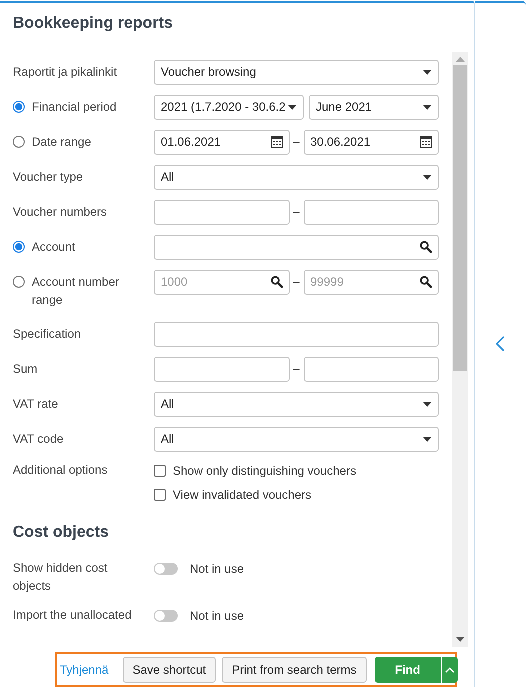 Image resolution: width=526 pixels, height=687 pixels. Describe the element at coordinates (460, 639) in the screenshot. I see `scroll-down-icon` at that location.